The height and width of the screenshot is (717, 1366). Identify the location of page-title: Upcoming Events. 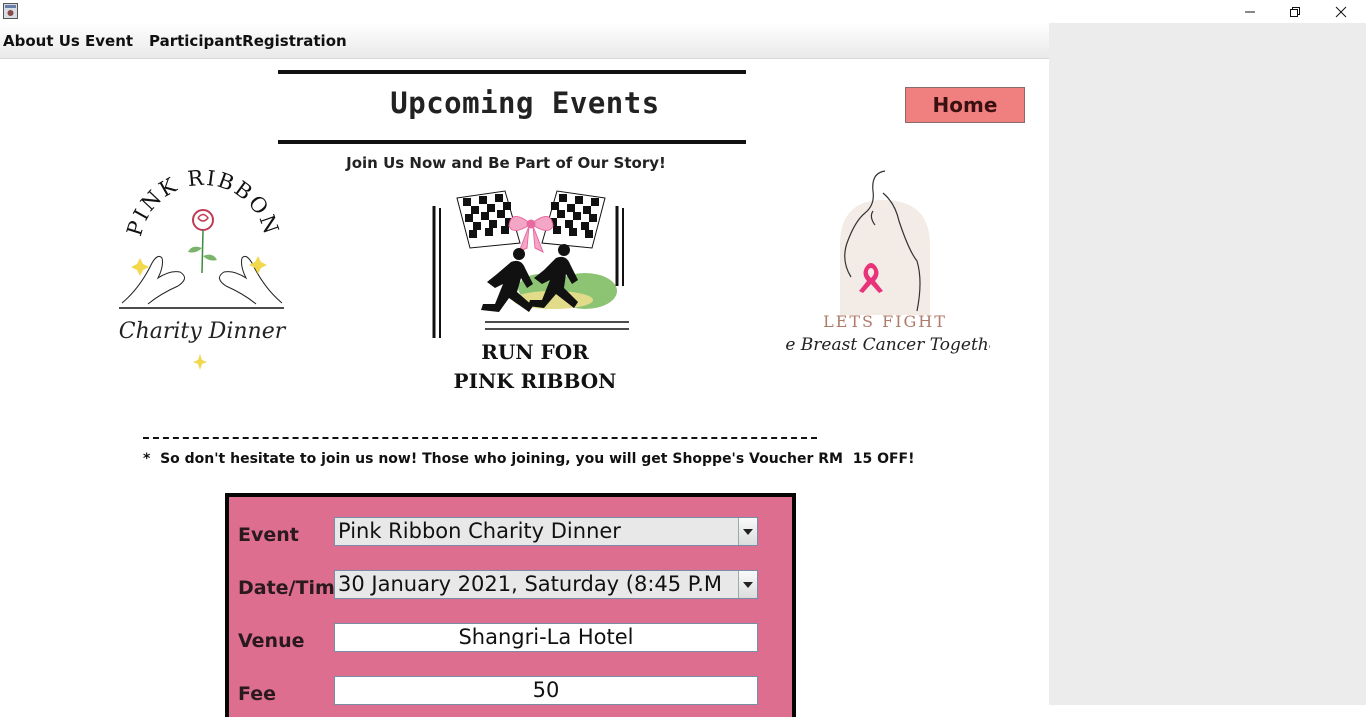
(525, 103).